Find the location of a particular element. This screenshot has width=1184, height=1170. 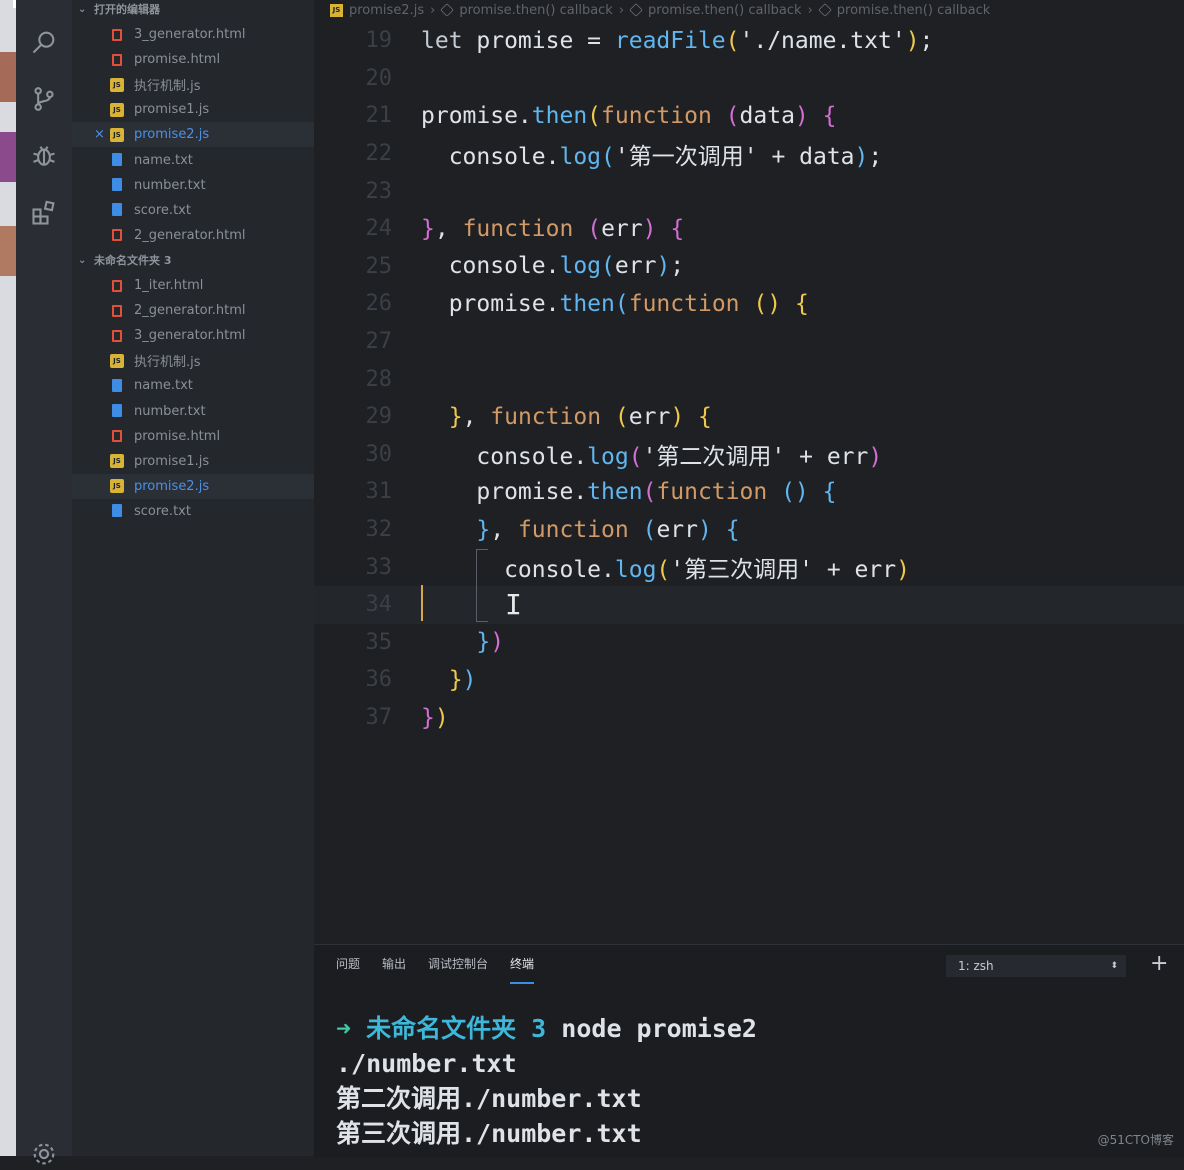

watermark: @51CTO博客 is located at coordinates (1135, 1140).